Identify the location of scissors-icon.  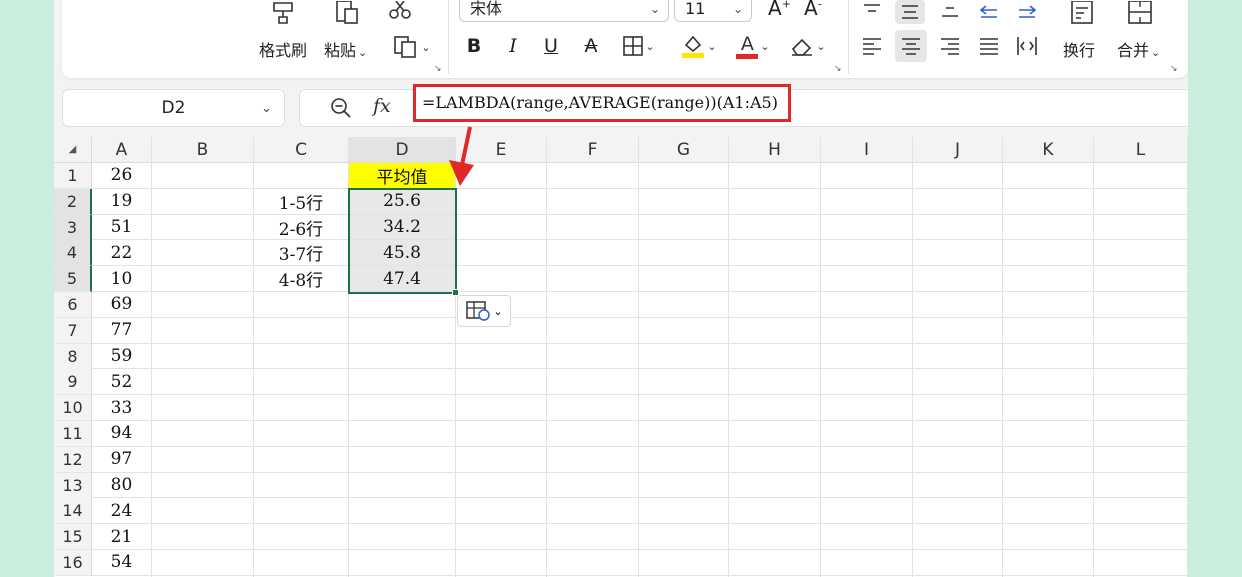
(400, 11).